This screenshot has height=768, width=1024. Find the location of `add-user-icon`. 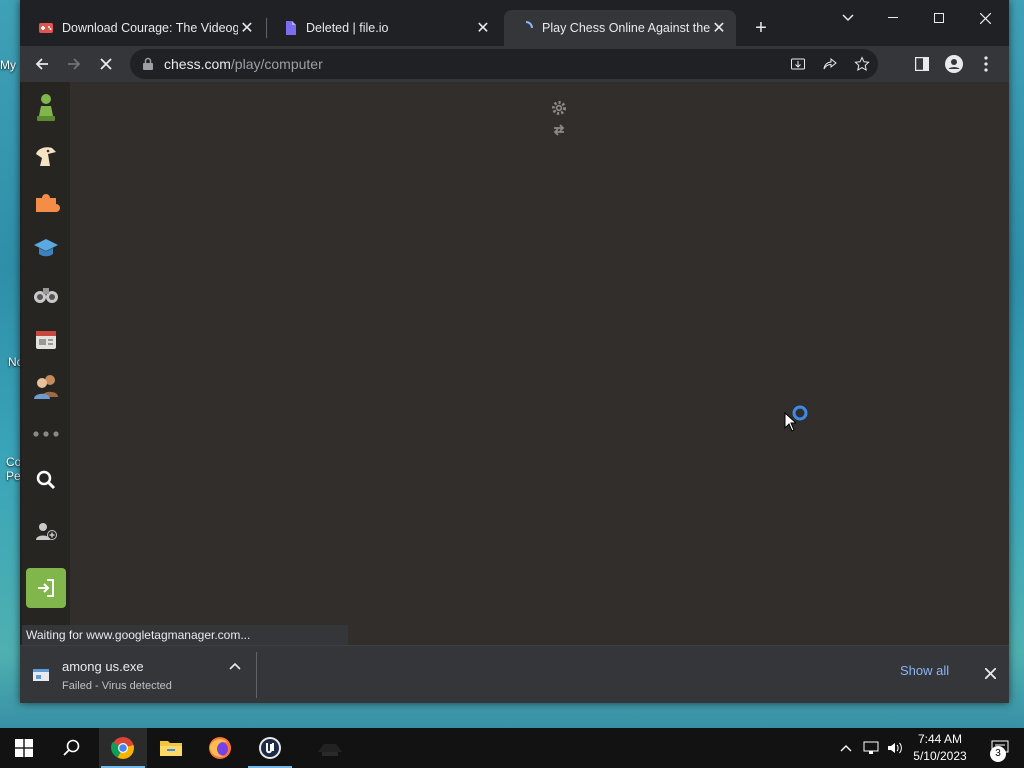

add-user-icon is located at coordinates (46, 531).